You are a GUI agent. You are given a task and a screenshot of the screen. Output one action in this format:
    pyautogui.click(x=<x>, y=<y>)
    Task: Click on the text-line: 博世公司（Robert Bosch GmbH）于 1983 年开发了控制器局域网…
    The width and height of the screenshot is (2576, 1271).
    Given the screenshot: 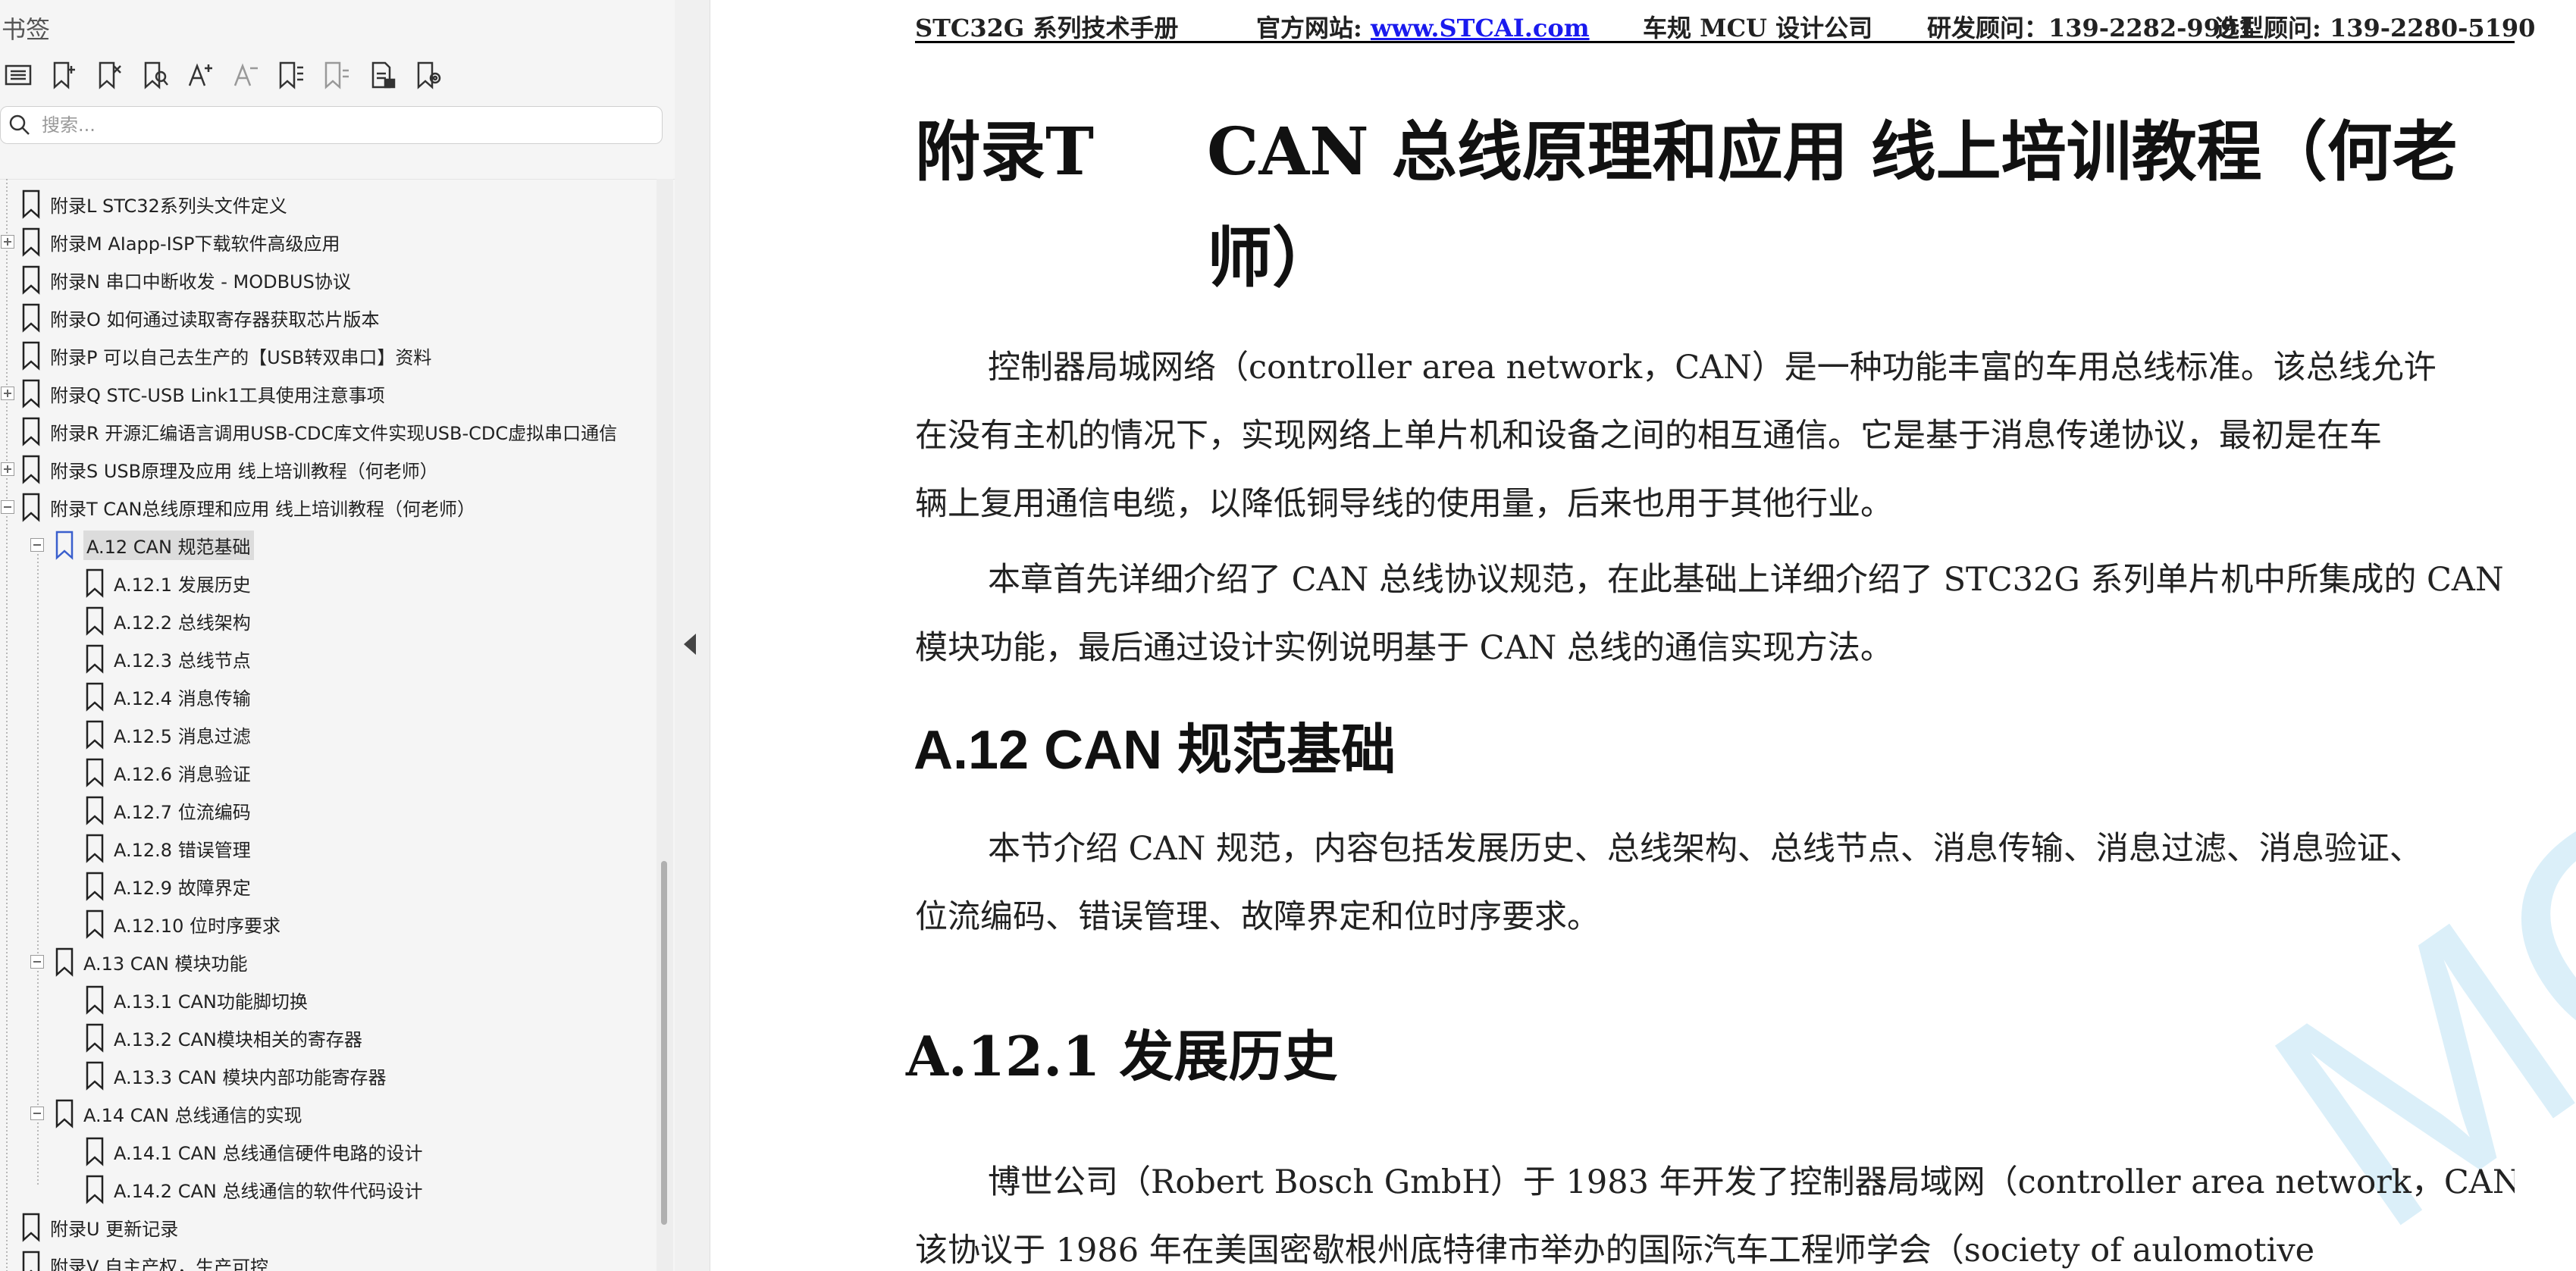 What is the action you would take?
    pyautogui.click(x=1751, y=1182)
    